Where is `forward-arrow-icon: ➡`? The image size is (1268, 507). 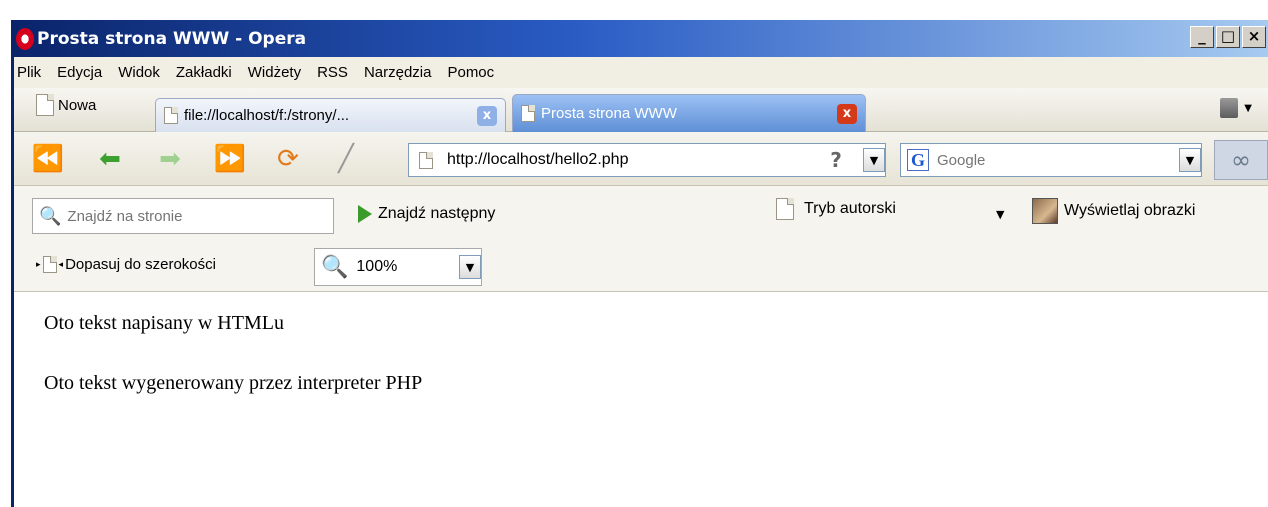 forward-arrow-icon: ➡ is located at coordinates (170, 159).